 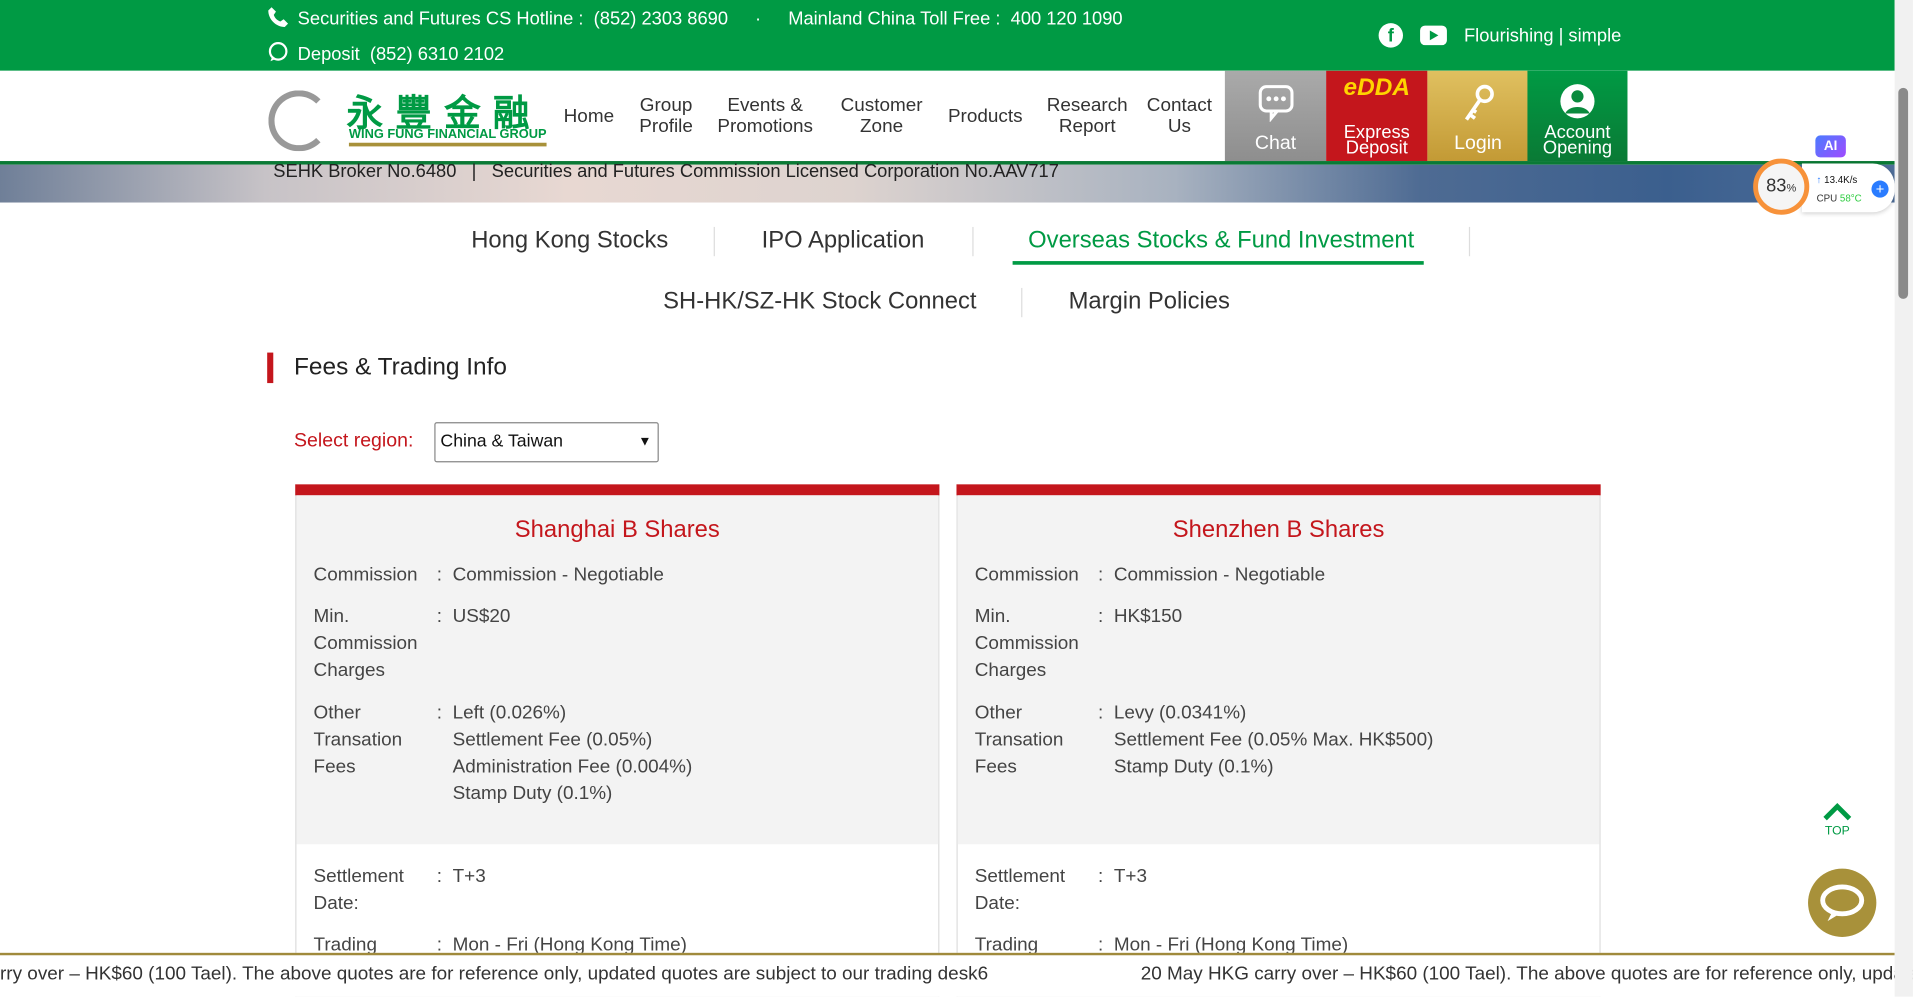 What do you see at coordinates (481, 617) in the screenshot?
I see `fee-value: US$20` at bounding box center [481, 617].